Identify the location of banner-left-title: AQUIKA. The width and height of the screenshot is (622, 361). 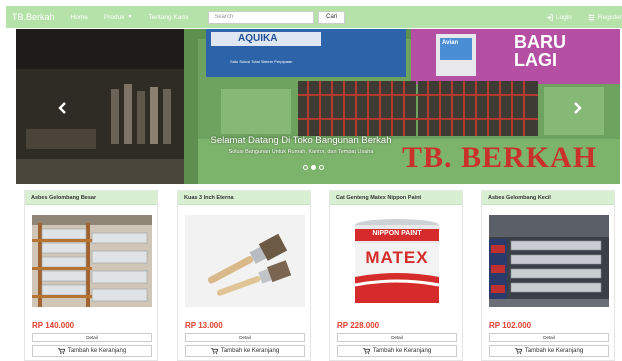
(258, 38).